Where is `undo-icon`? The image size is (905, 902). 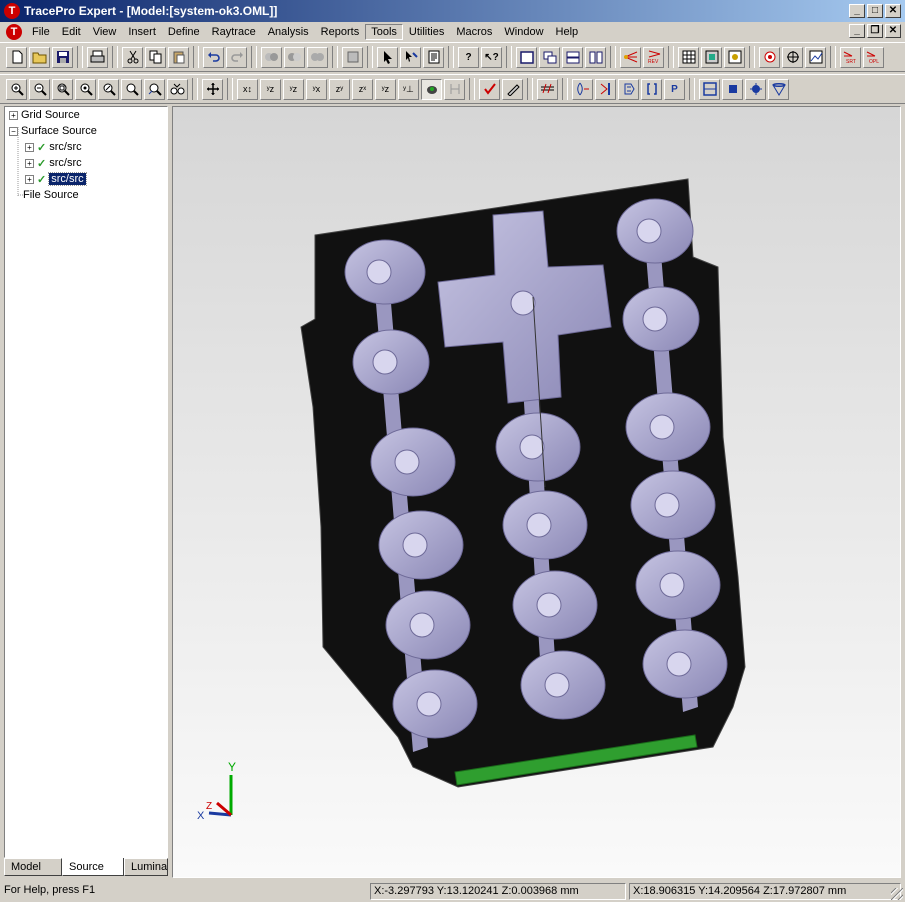 undo-icon is located at coordinates (213, 57).